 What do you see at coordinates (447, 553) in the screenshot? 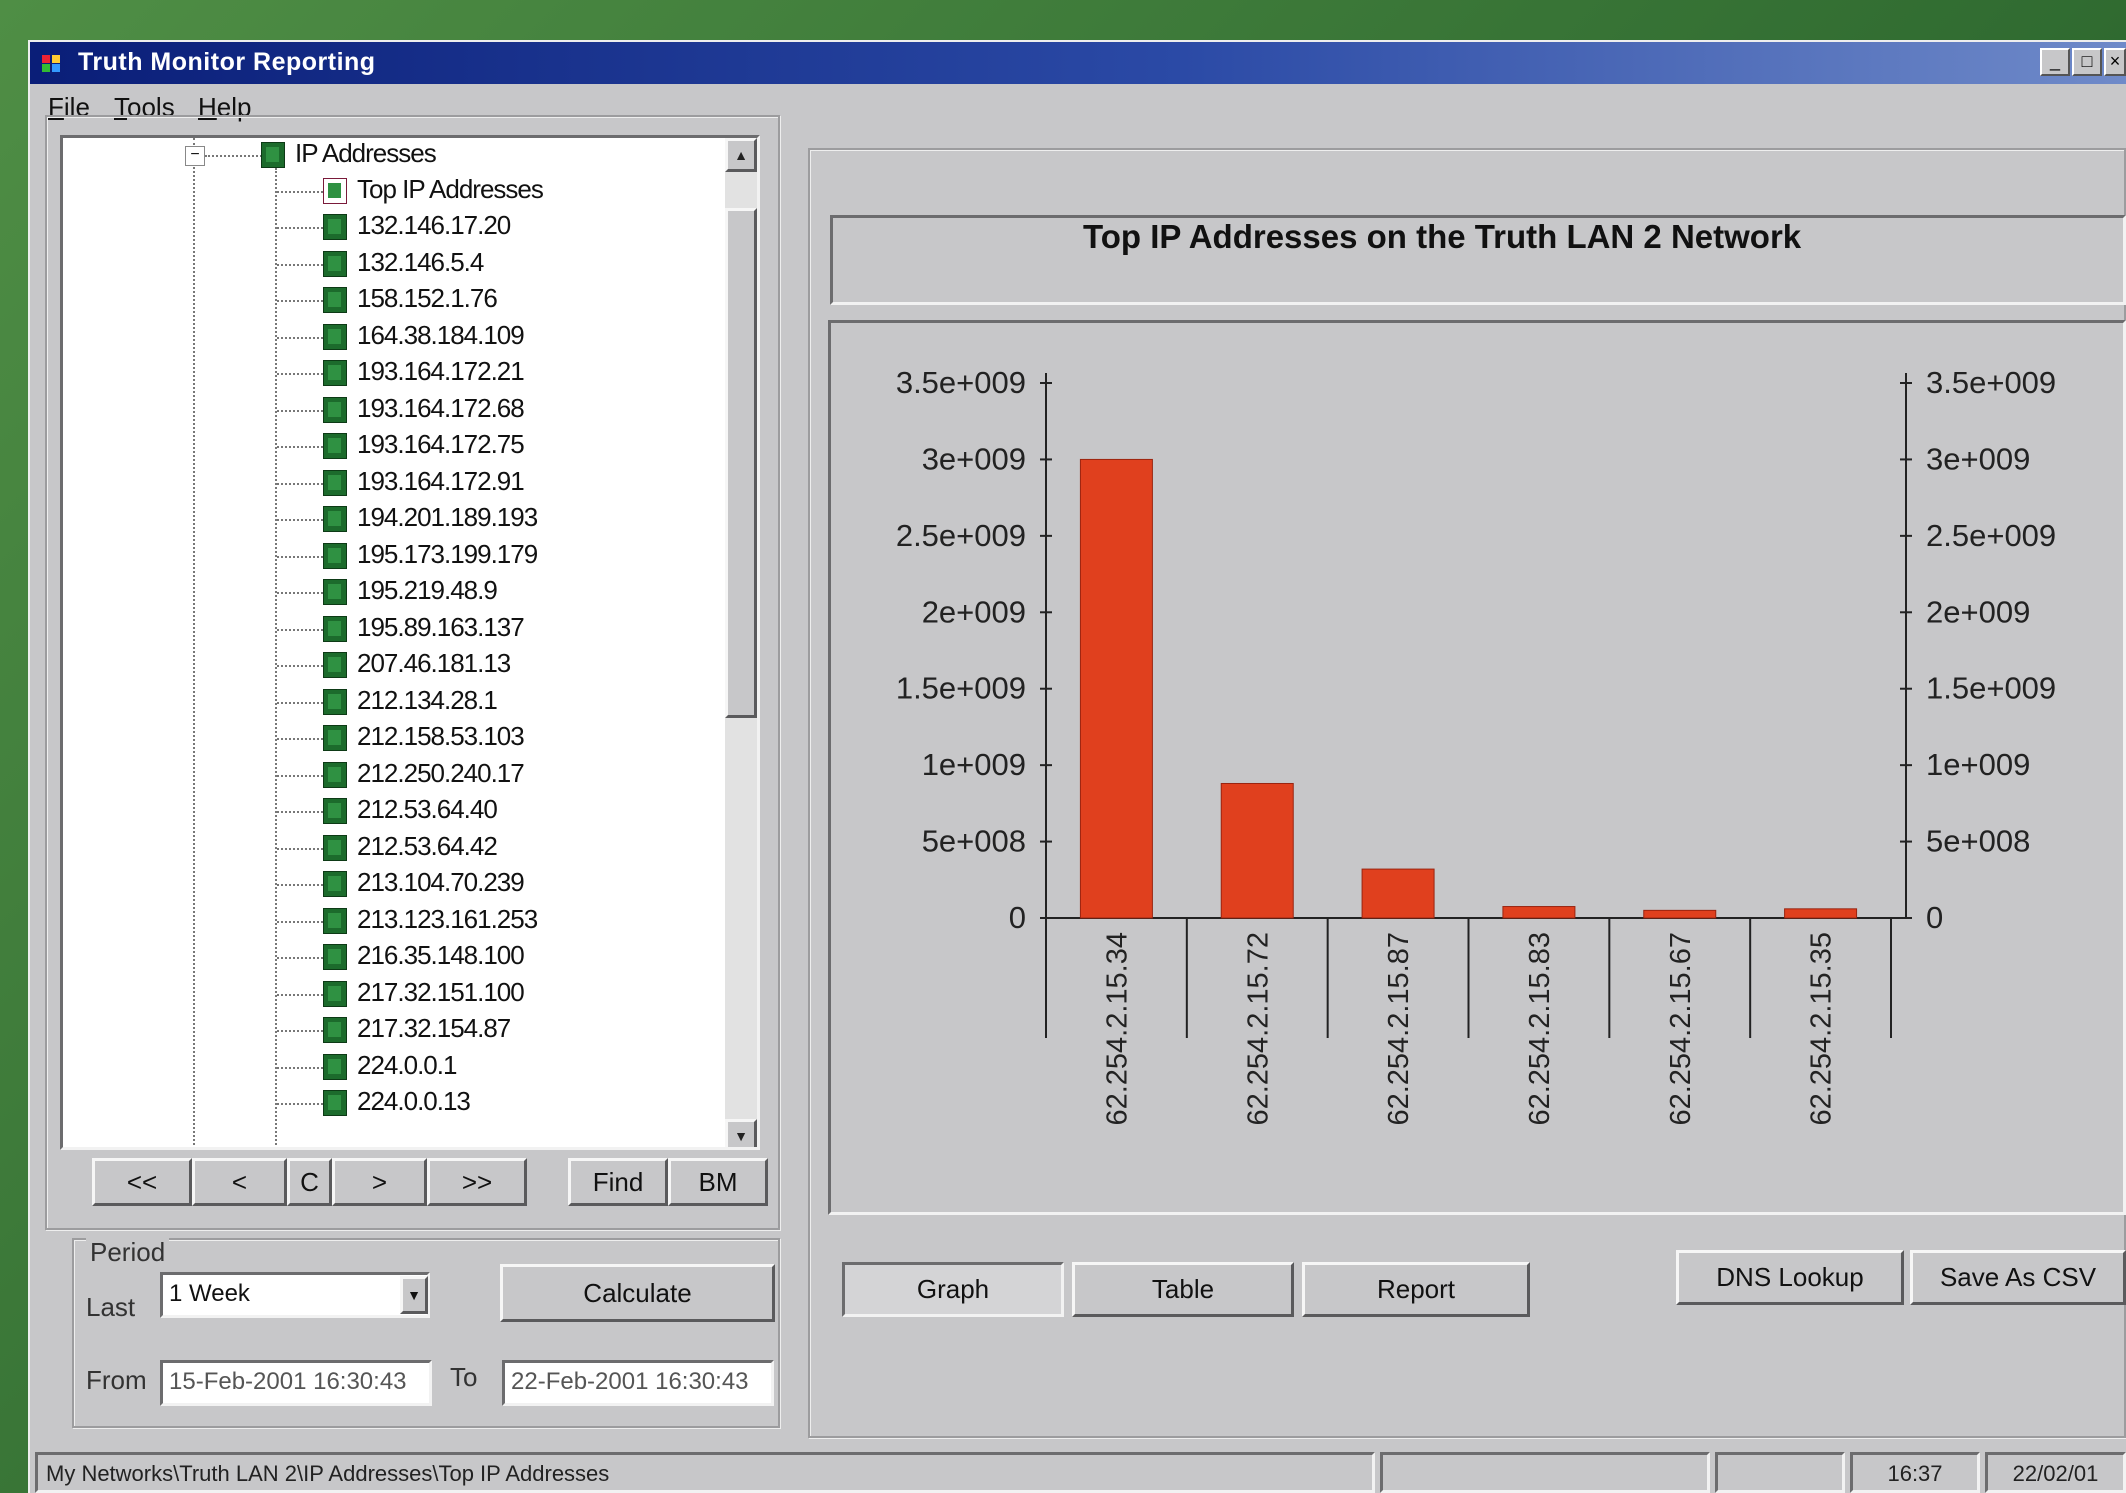
I see `tree-item-label: 195.173.199.179` at bounding box center [447, 553].